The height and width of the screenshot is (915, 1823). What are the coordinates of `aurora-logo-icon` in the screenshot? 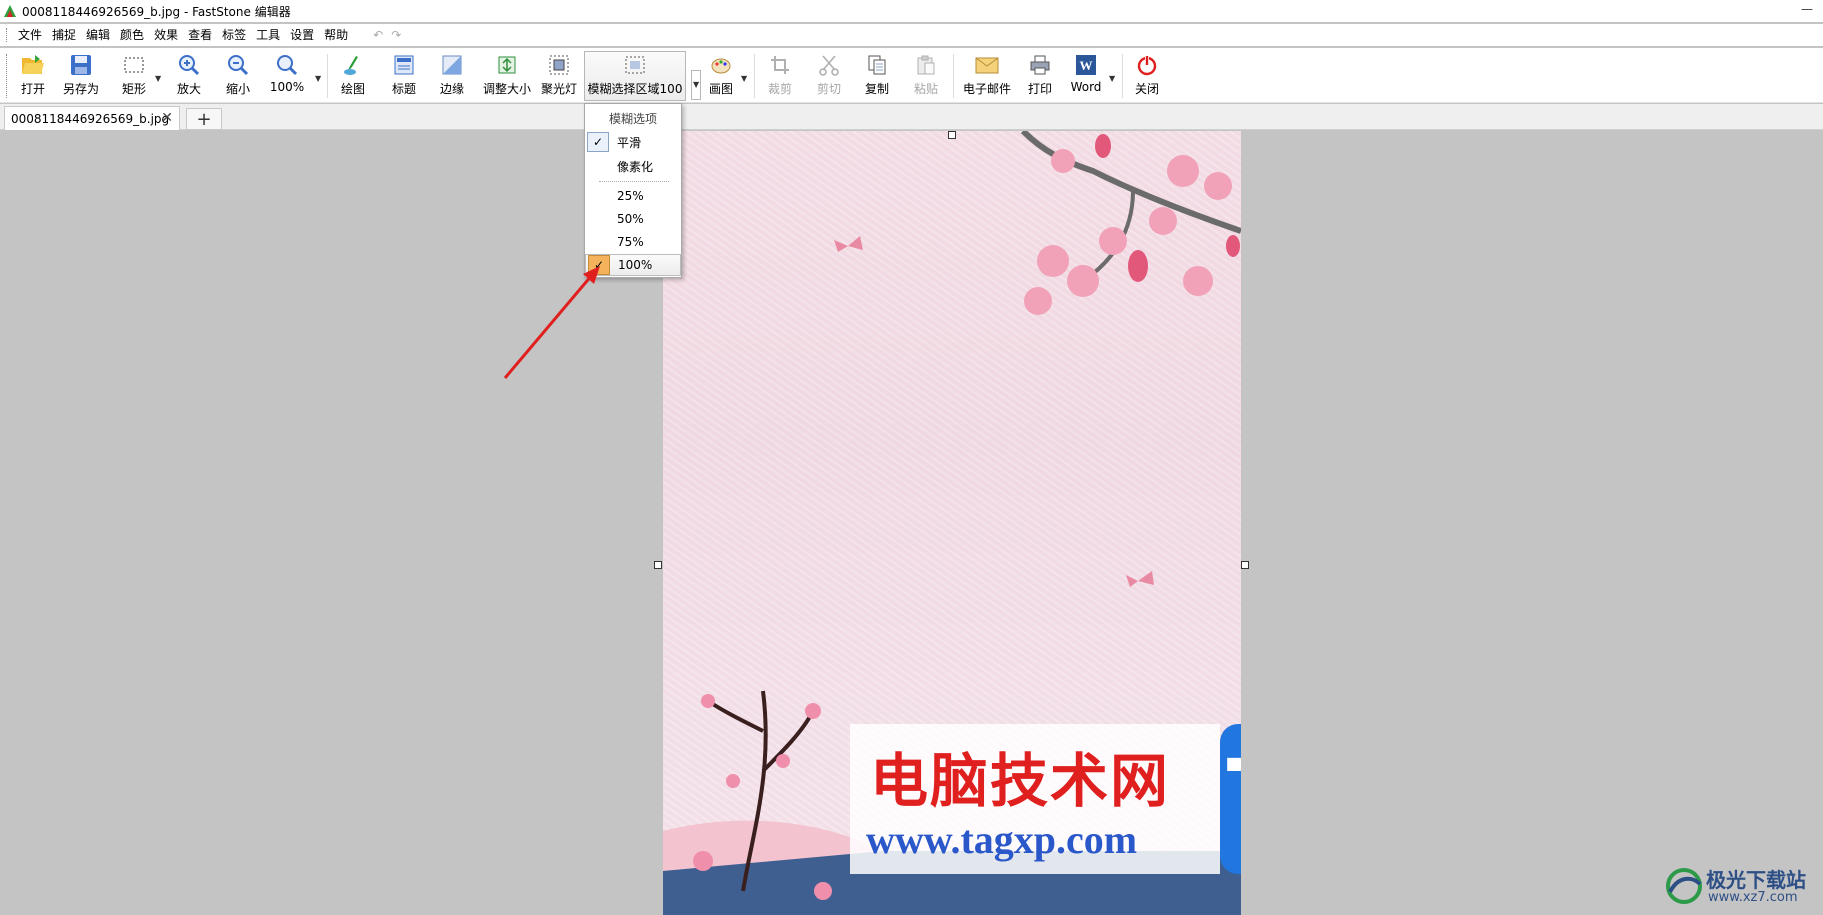 It's located at (1684, 886).